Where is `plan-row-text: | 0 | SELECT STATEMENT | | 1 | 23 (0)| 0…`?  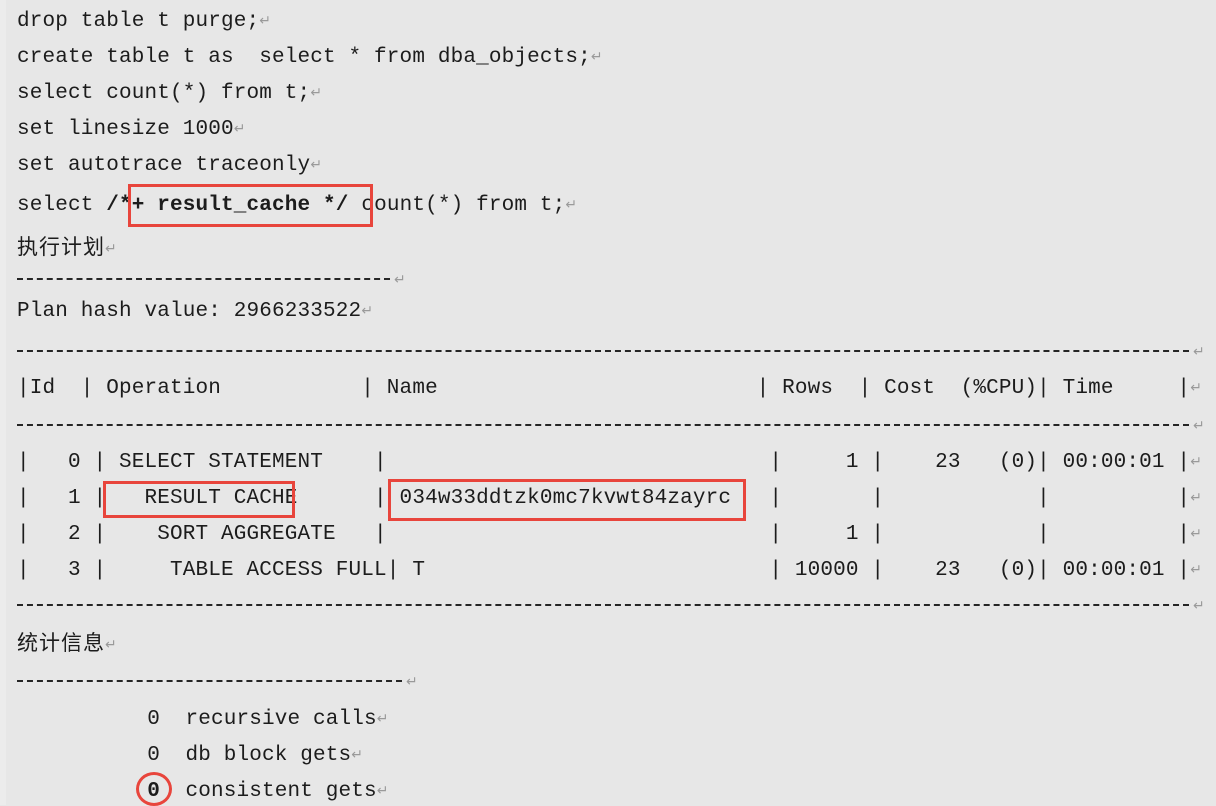
plan-row-text: | 0 | SELECT STATEMENT | | 1 | 23 (0)| 0… is located at coordinates (604, 462).